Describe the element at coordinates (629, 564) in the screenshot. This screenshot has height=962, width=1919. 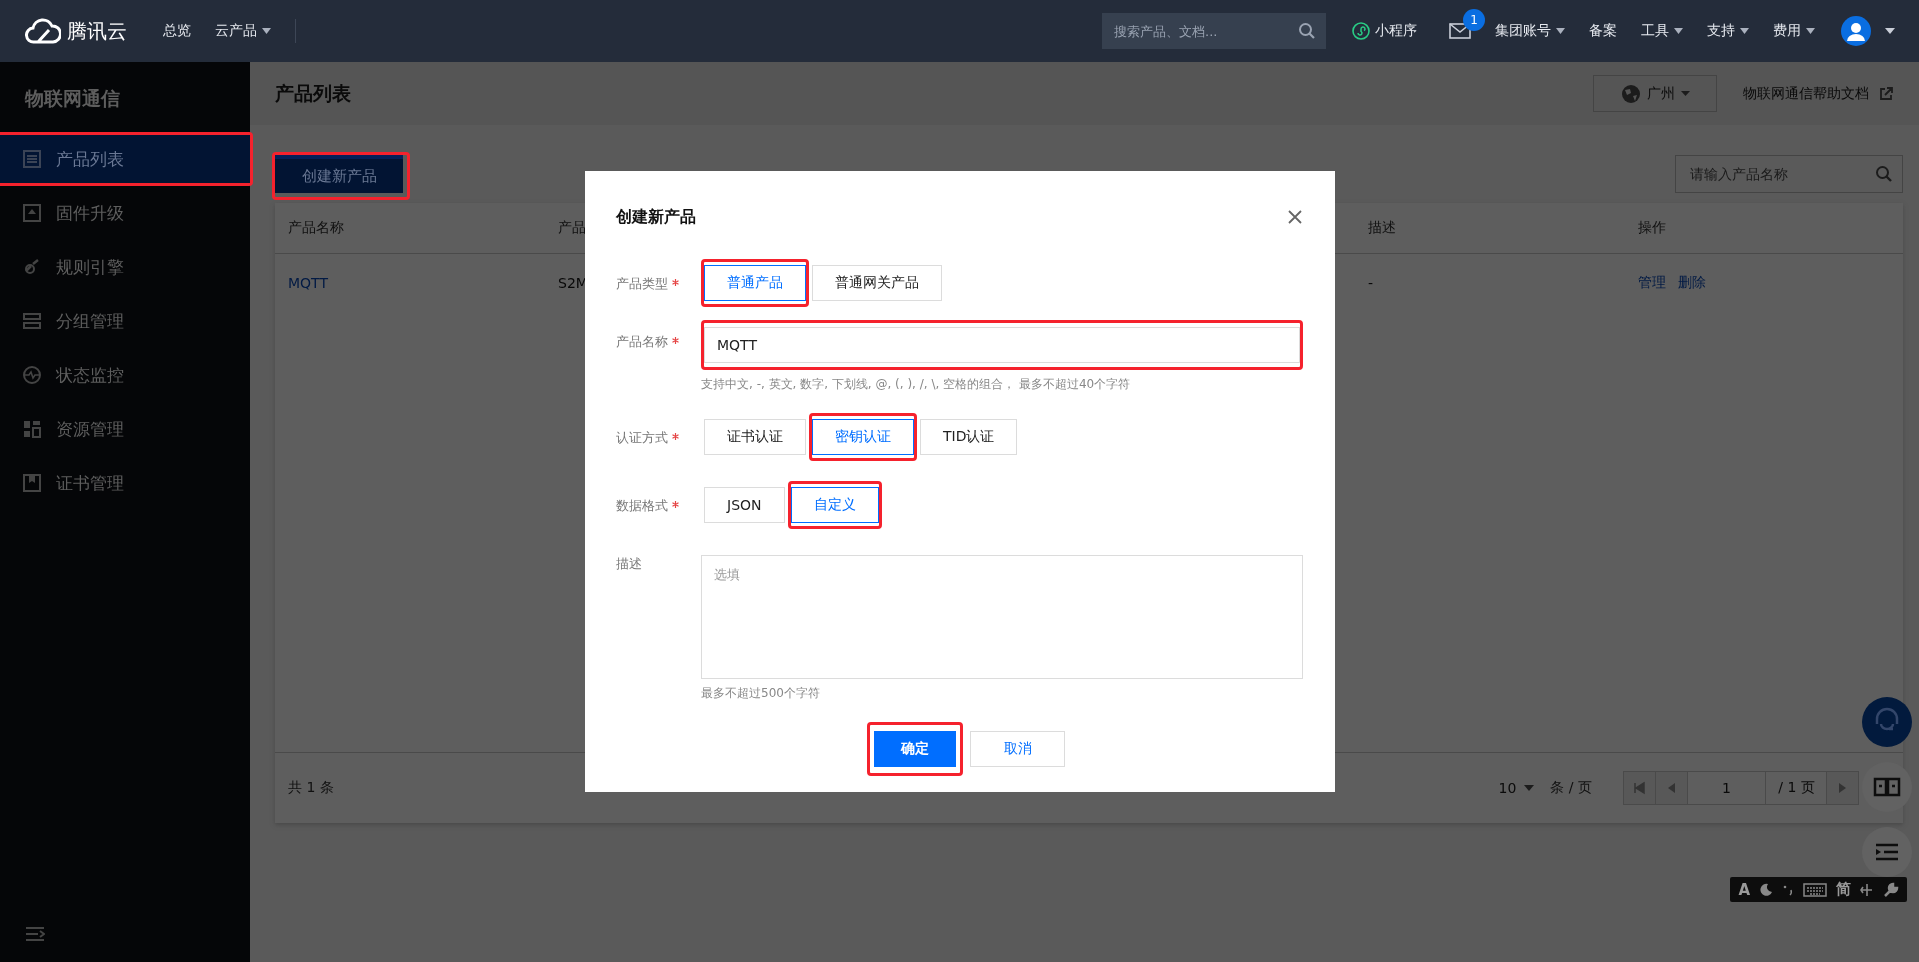
I see `field-label: 描述` at that location.